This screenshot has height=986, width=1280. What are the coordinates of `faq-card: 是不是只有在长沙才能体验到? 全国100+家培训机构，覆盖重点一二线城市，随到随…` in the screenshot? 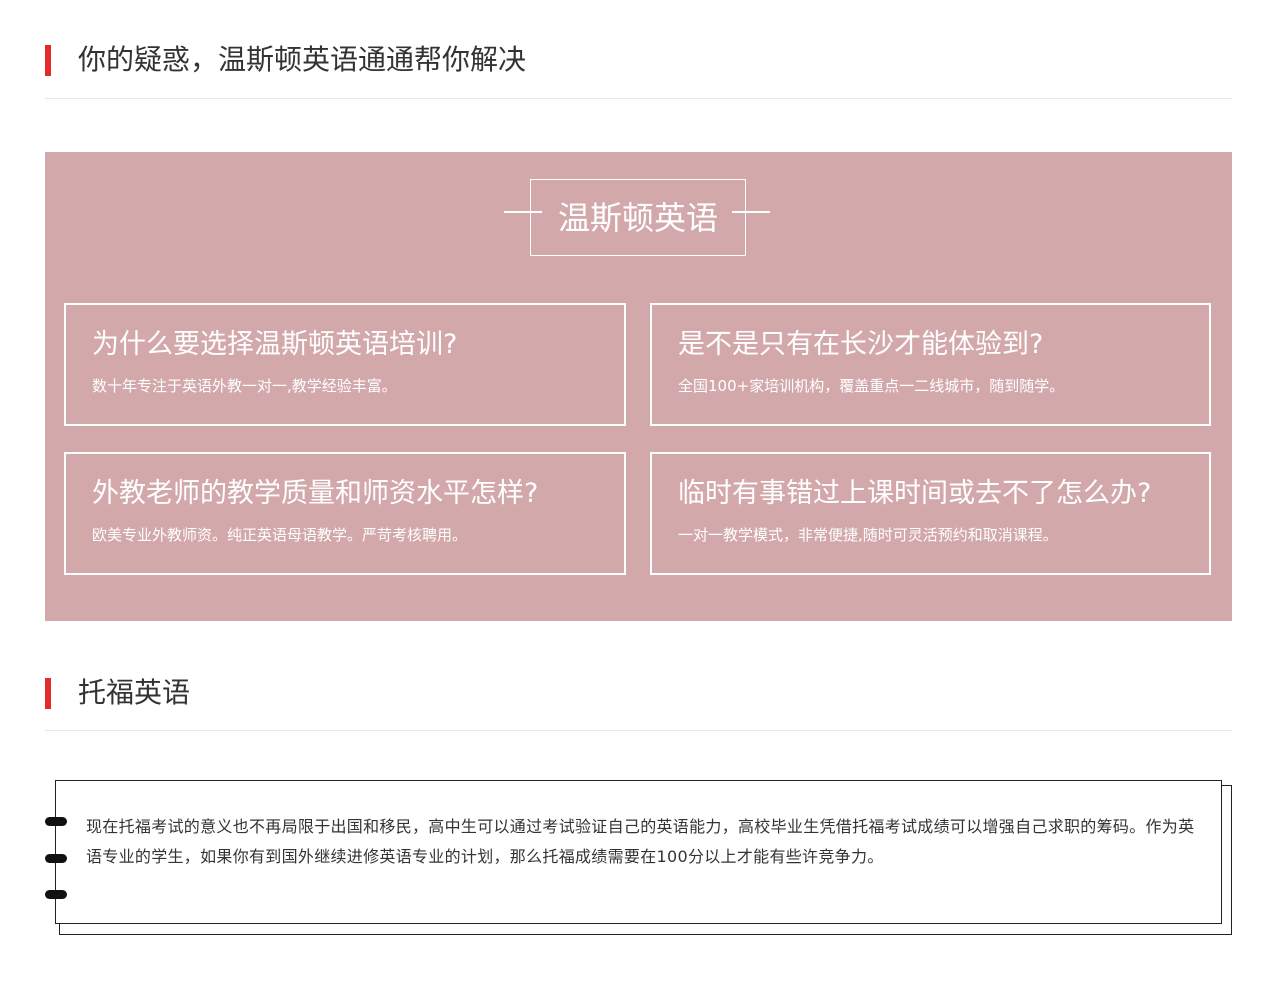 It's located at (930, 364).